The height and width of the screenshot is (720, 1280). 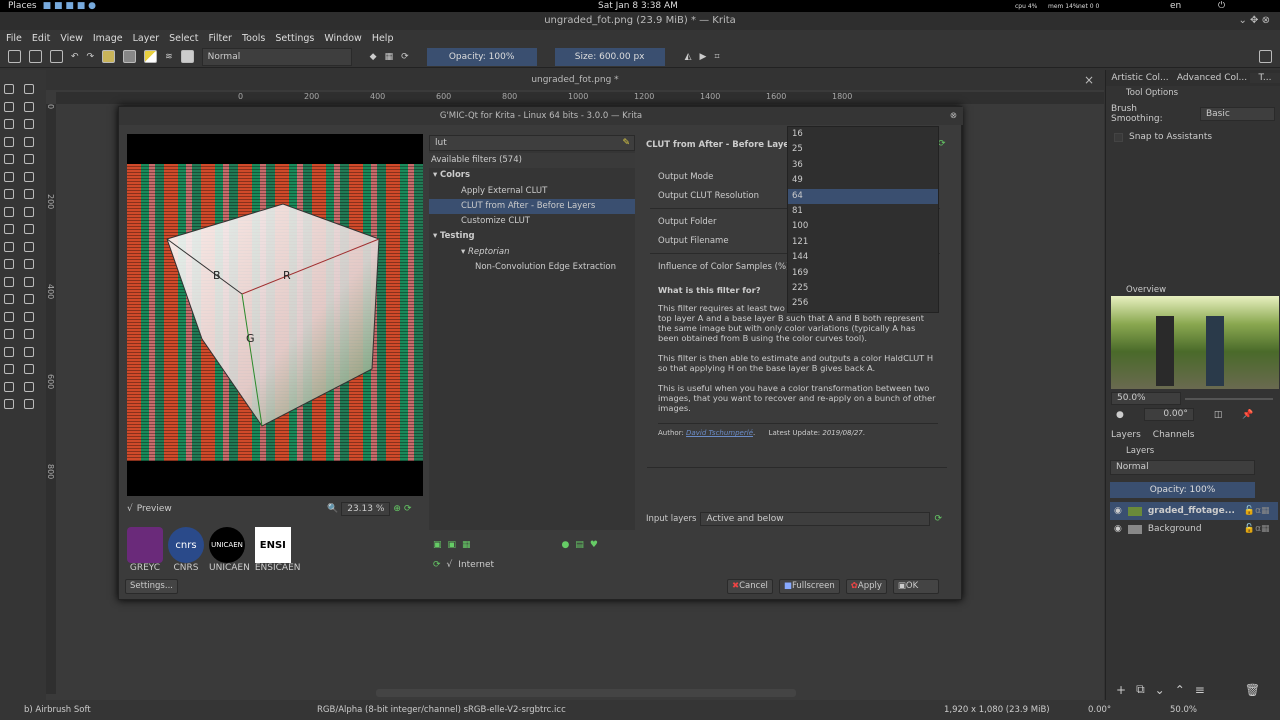 I want to click on language-selector: en, so click(x=1175, y=6).